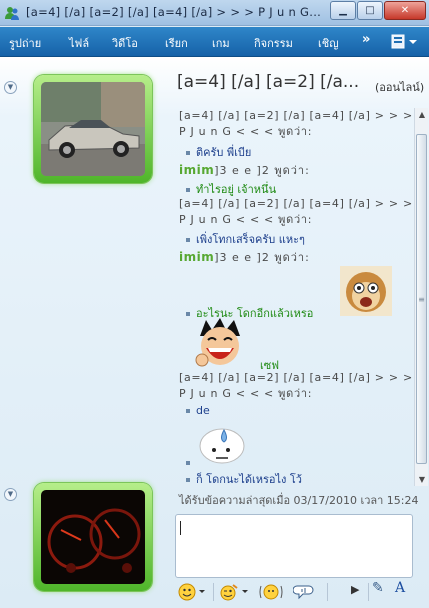  Describe the element at coordinates (79, 43) in the screenshot. I see `menu-item-files: ไฟล์` at that location.